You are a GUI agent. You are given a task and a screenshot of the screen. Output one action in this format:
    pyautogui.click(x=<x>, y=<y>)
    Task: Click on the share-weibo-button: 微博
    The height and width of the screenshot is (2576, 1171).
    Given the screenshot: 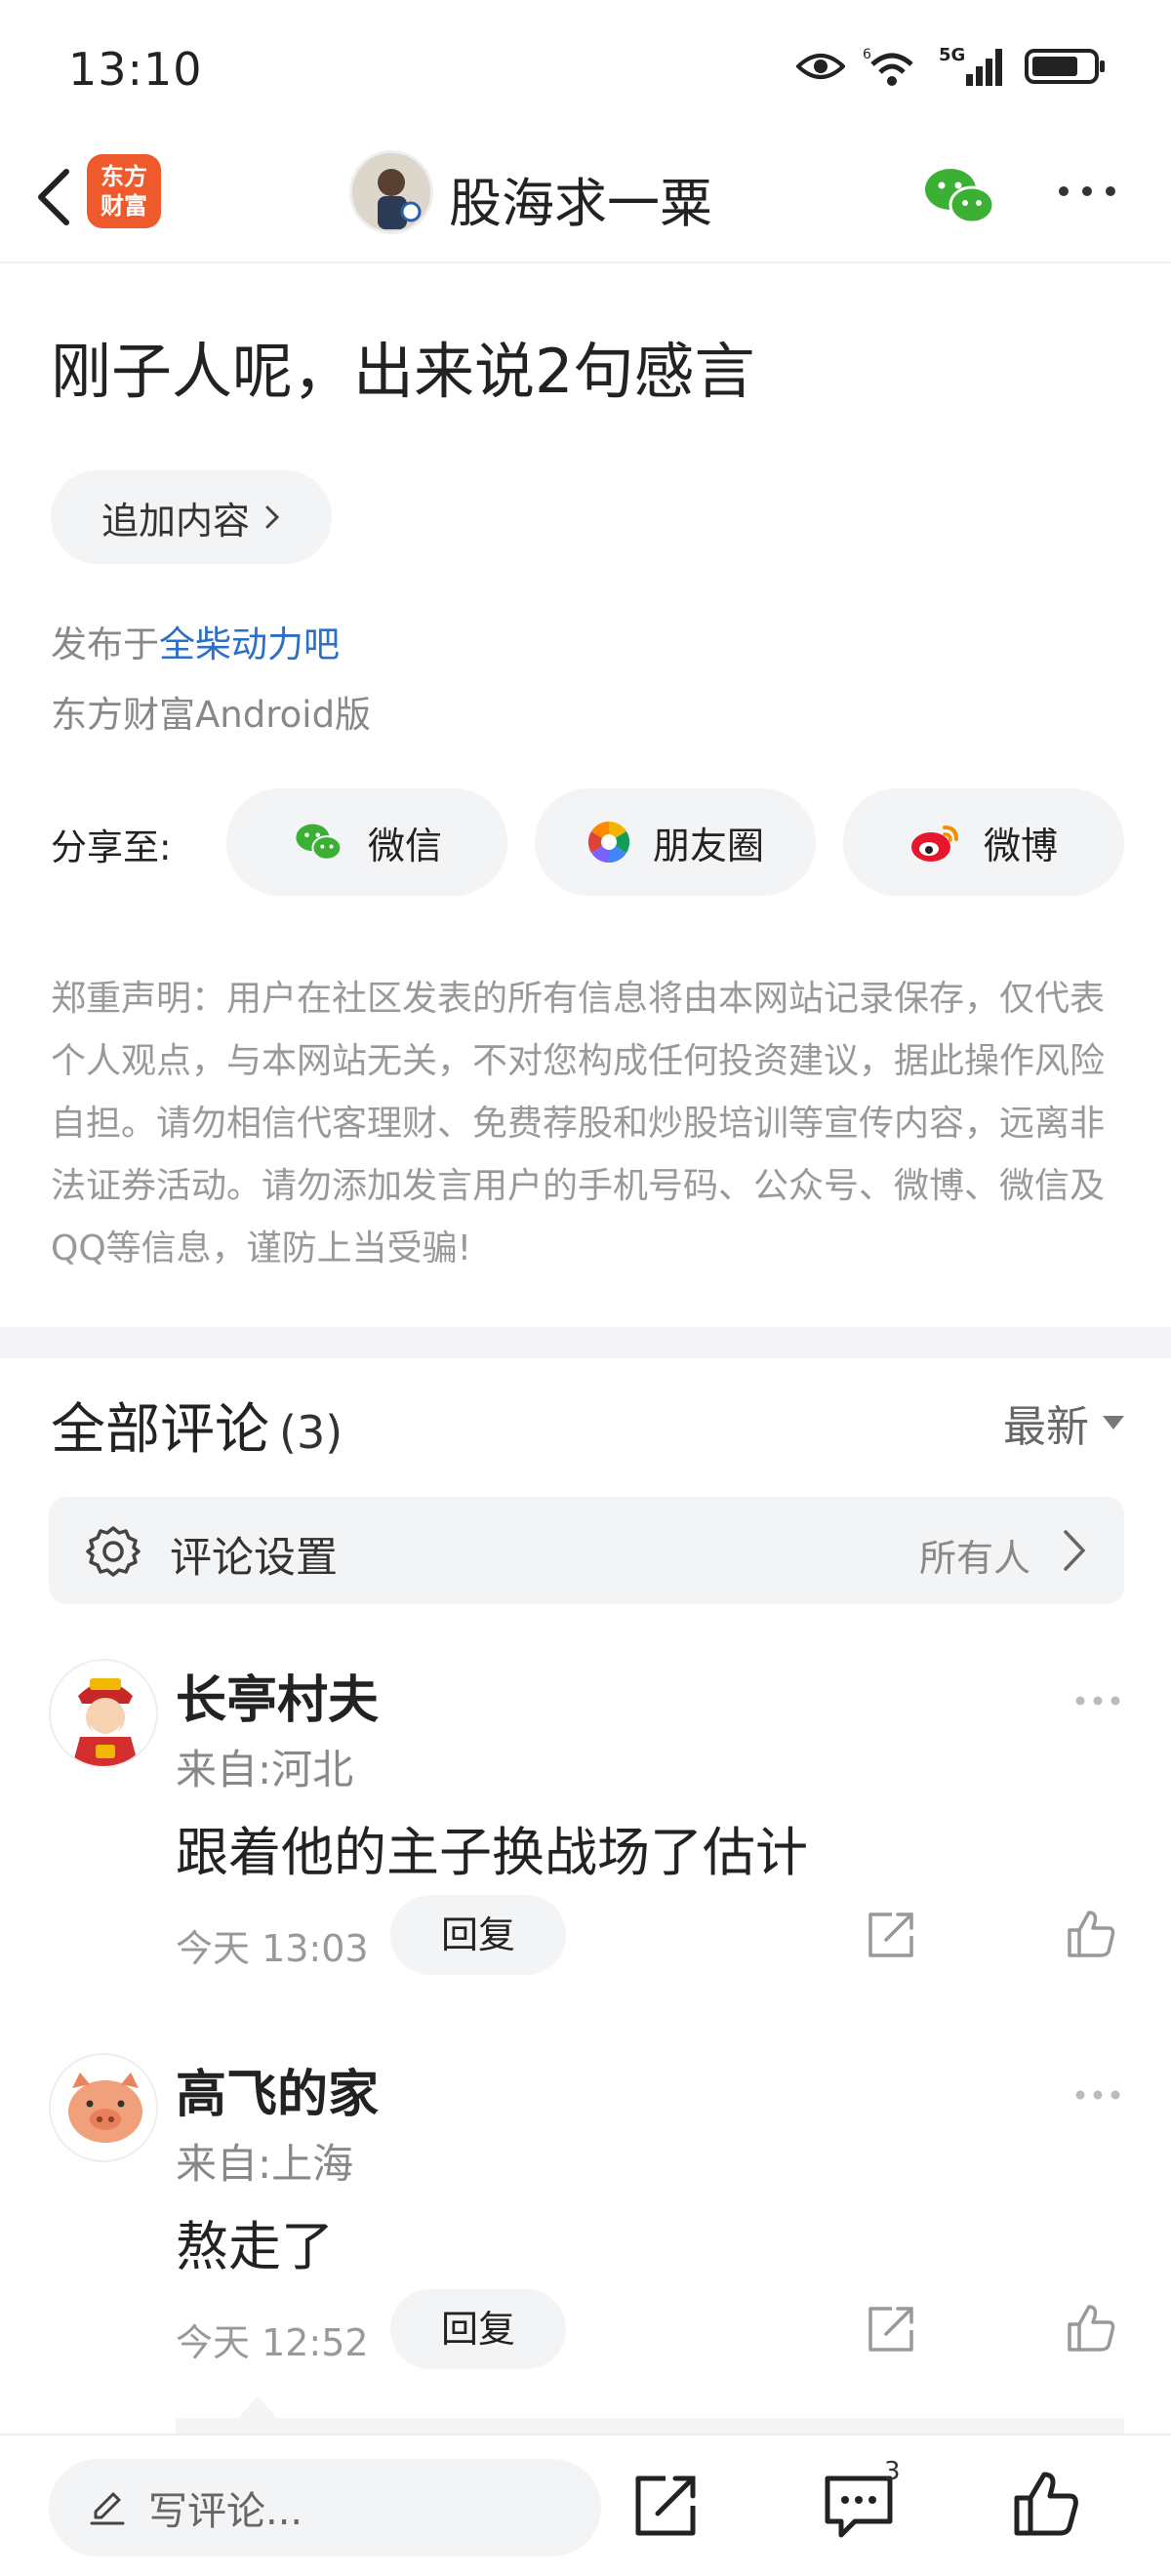 What is the action you would take?
    pyautogui.click(x=983, y=842)
    